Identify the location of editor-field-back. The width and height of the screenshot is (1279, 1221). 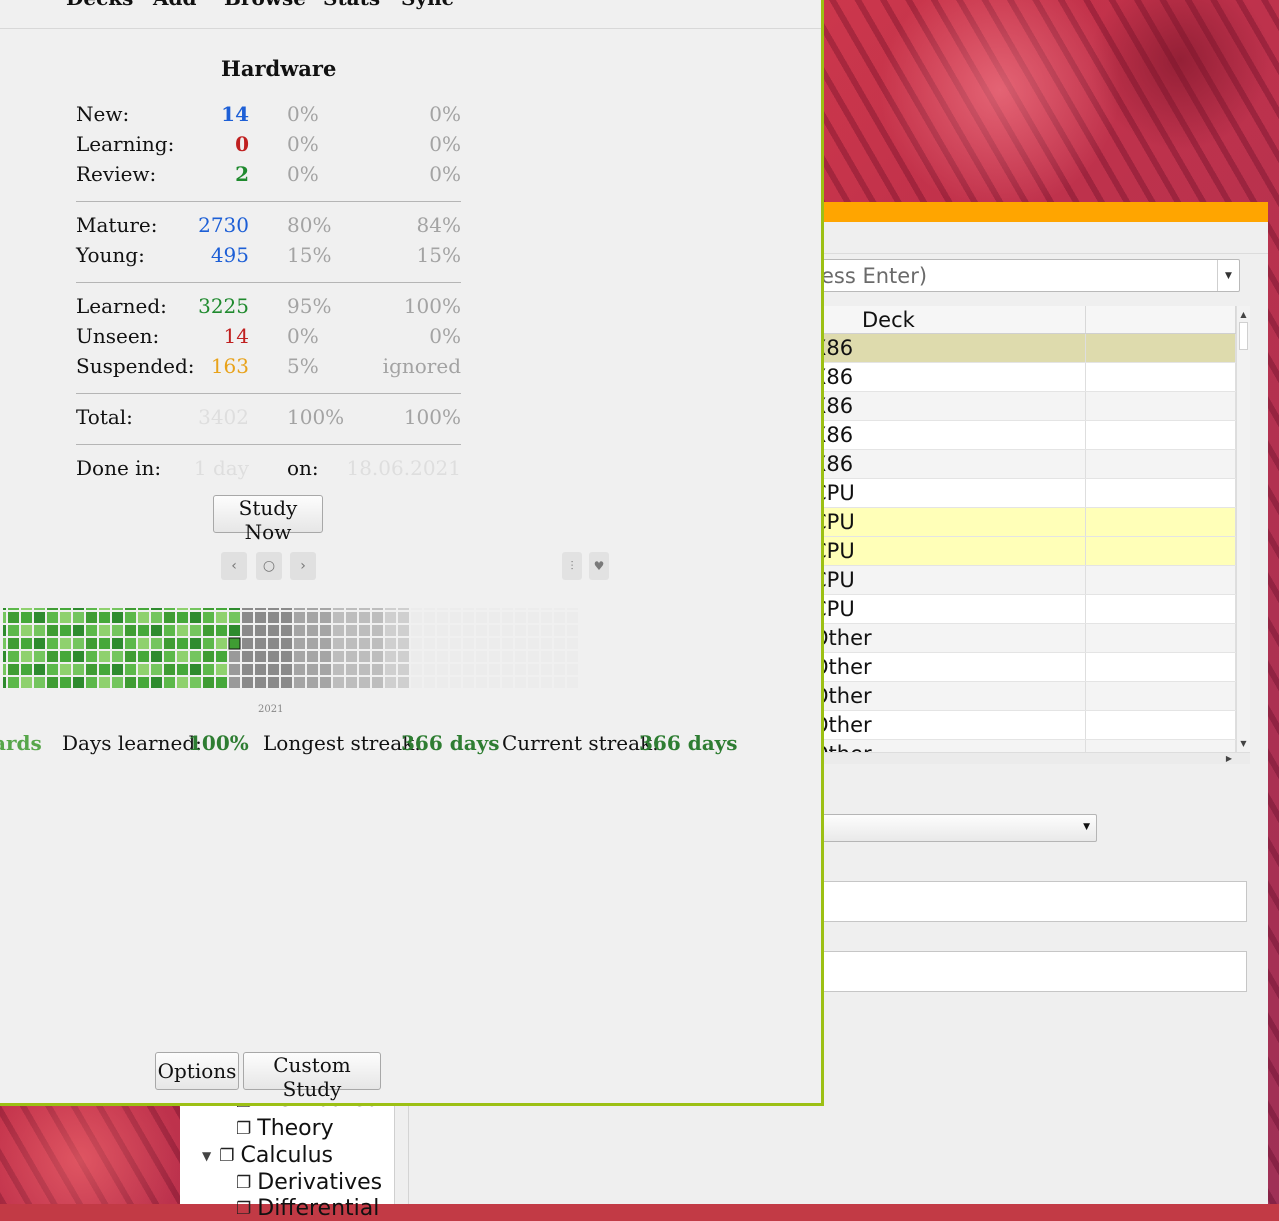
(1033, 971).